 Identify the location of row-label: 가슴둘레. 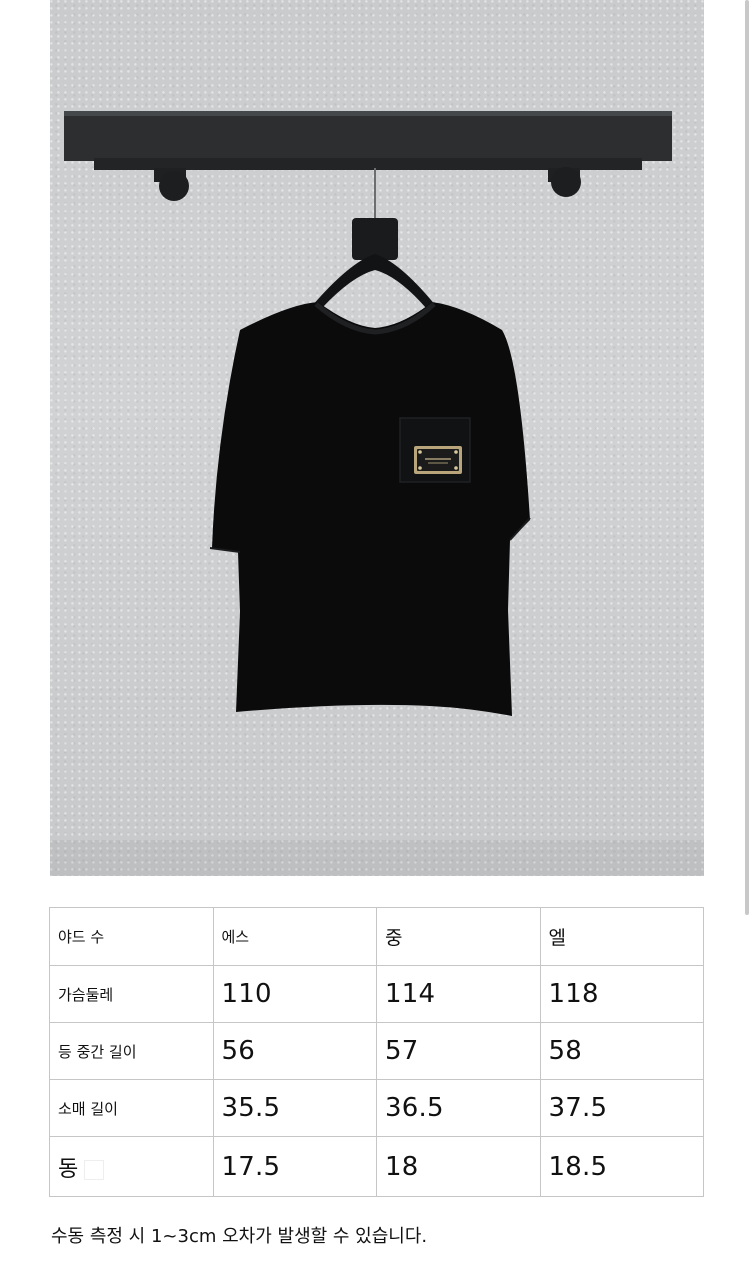
(131, 994).